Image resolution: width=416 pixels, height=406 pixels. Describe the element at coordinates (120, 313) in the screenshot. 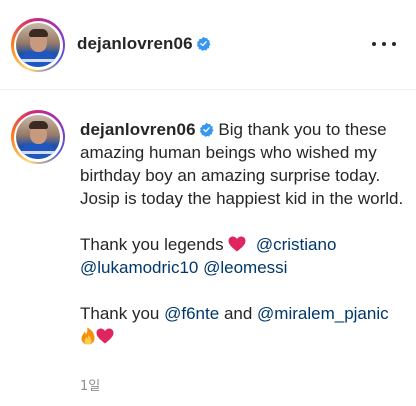

I see `thank-you-text: Thank you` at that location.